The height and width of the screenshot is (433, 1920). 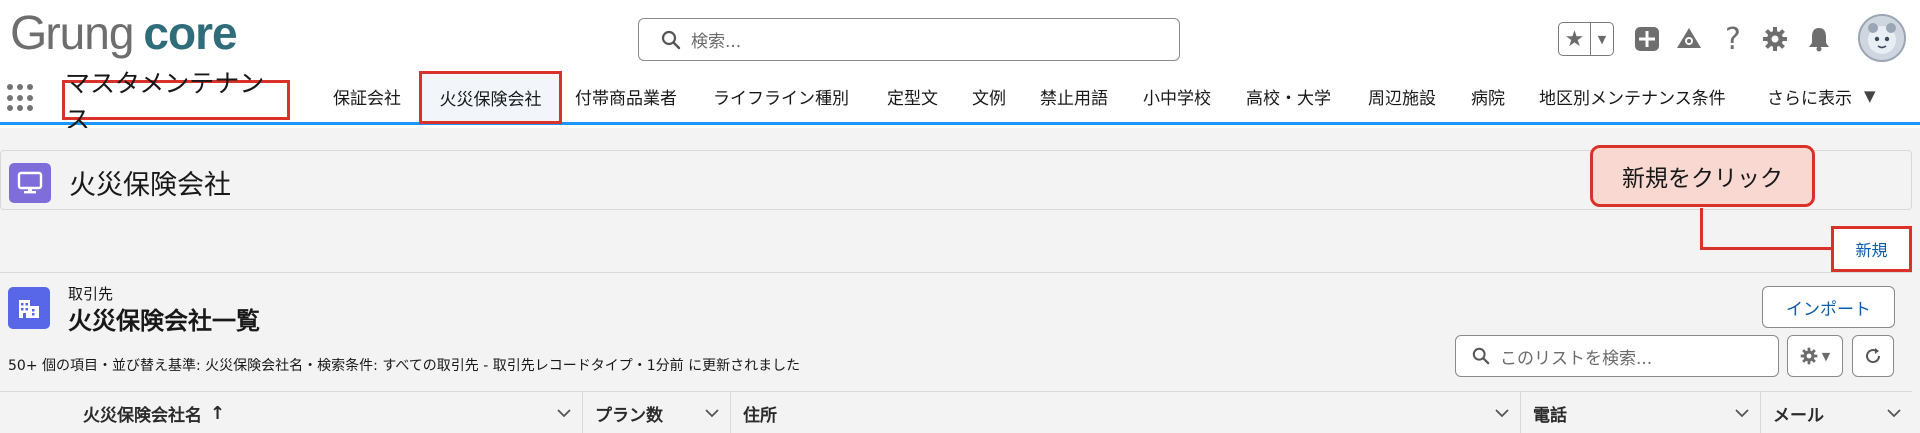 I want to click on app-launcher-icon, so click(x=21, y=98).